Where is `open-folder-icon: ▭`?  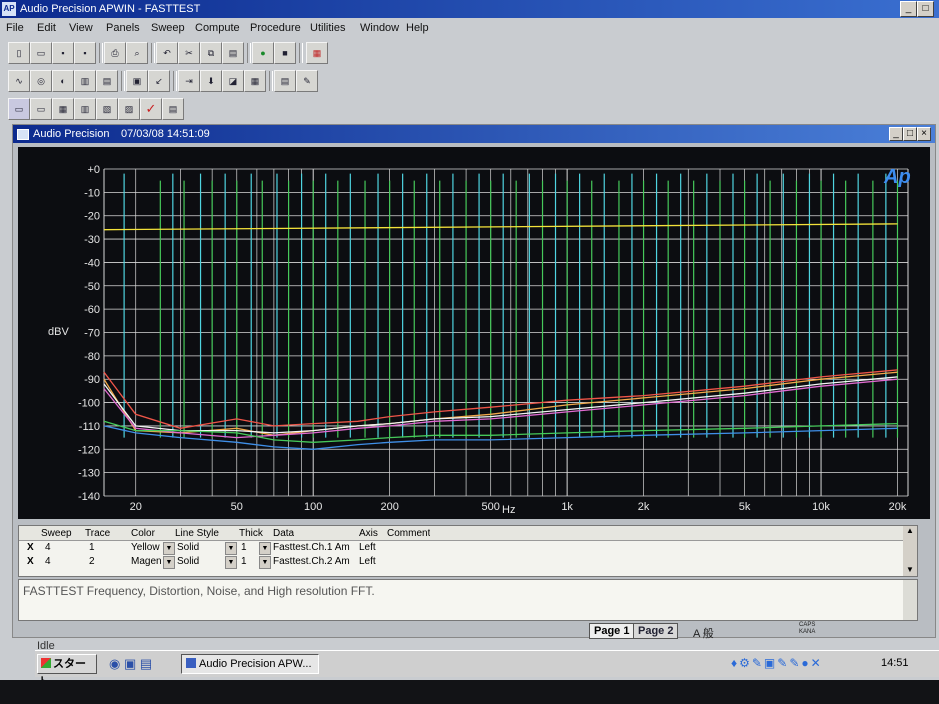
open-folder-icon: ▭ is located at coordinates (41, 53).